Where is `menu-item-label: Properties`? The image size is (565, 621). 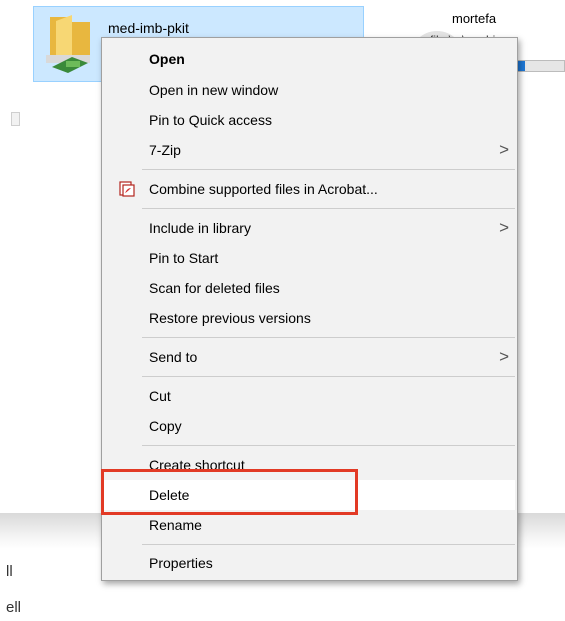 menu-item-label: Properties is located at coordinates (181, 563).